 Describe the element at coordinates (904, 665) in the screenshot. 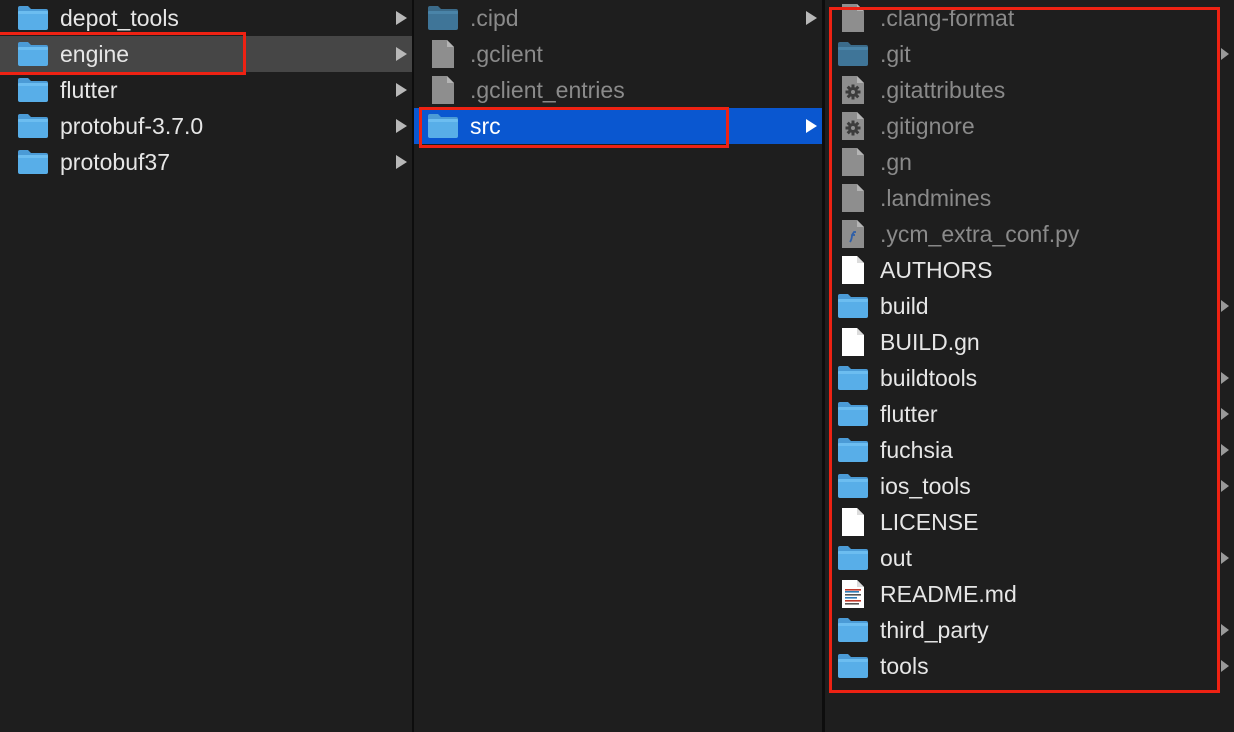

I see `item-name: tools` at that location.